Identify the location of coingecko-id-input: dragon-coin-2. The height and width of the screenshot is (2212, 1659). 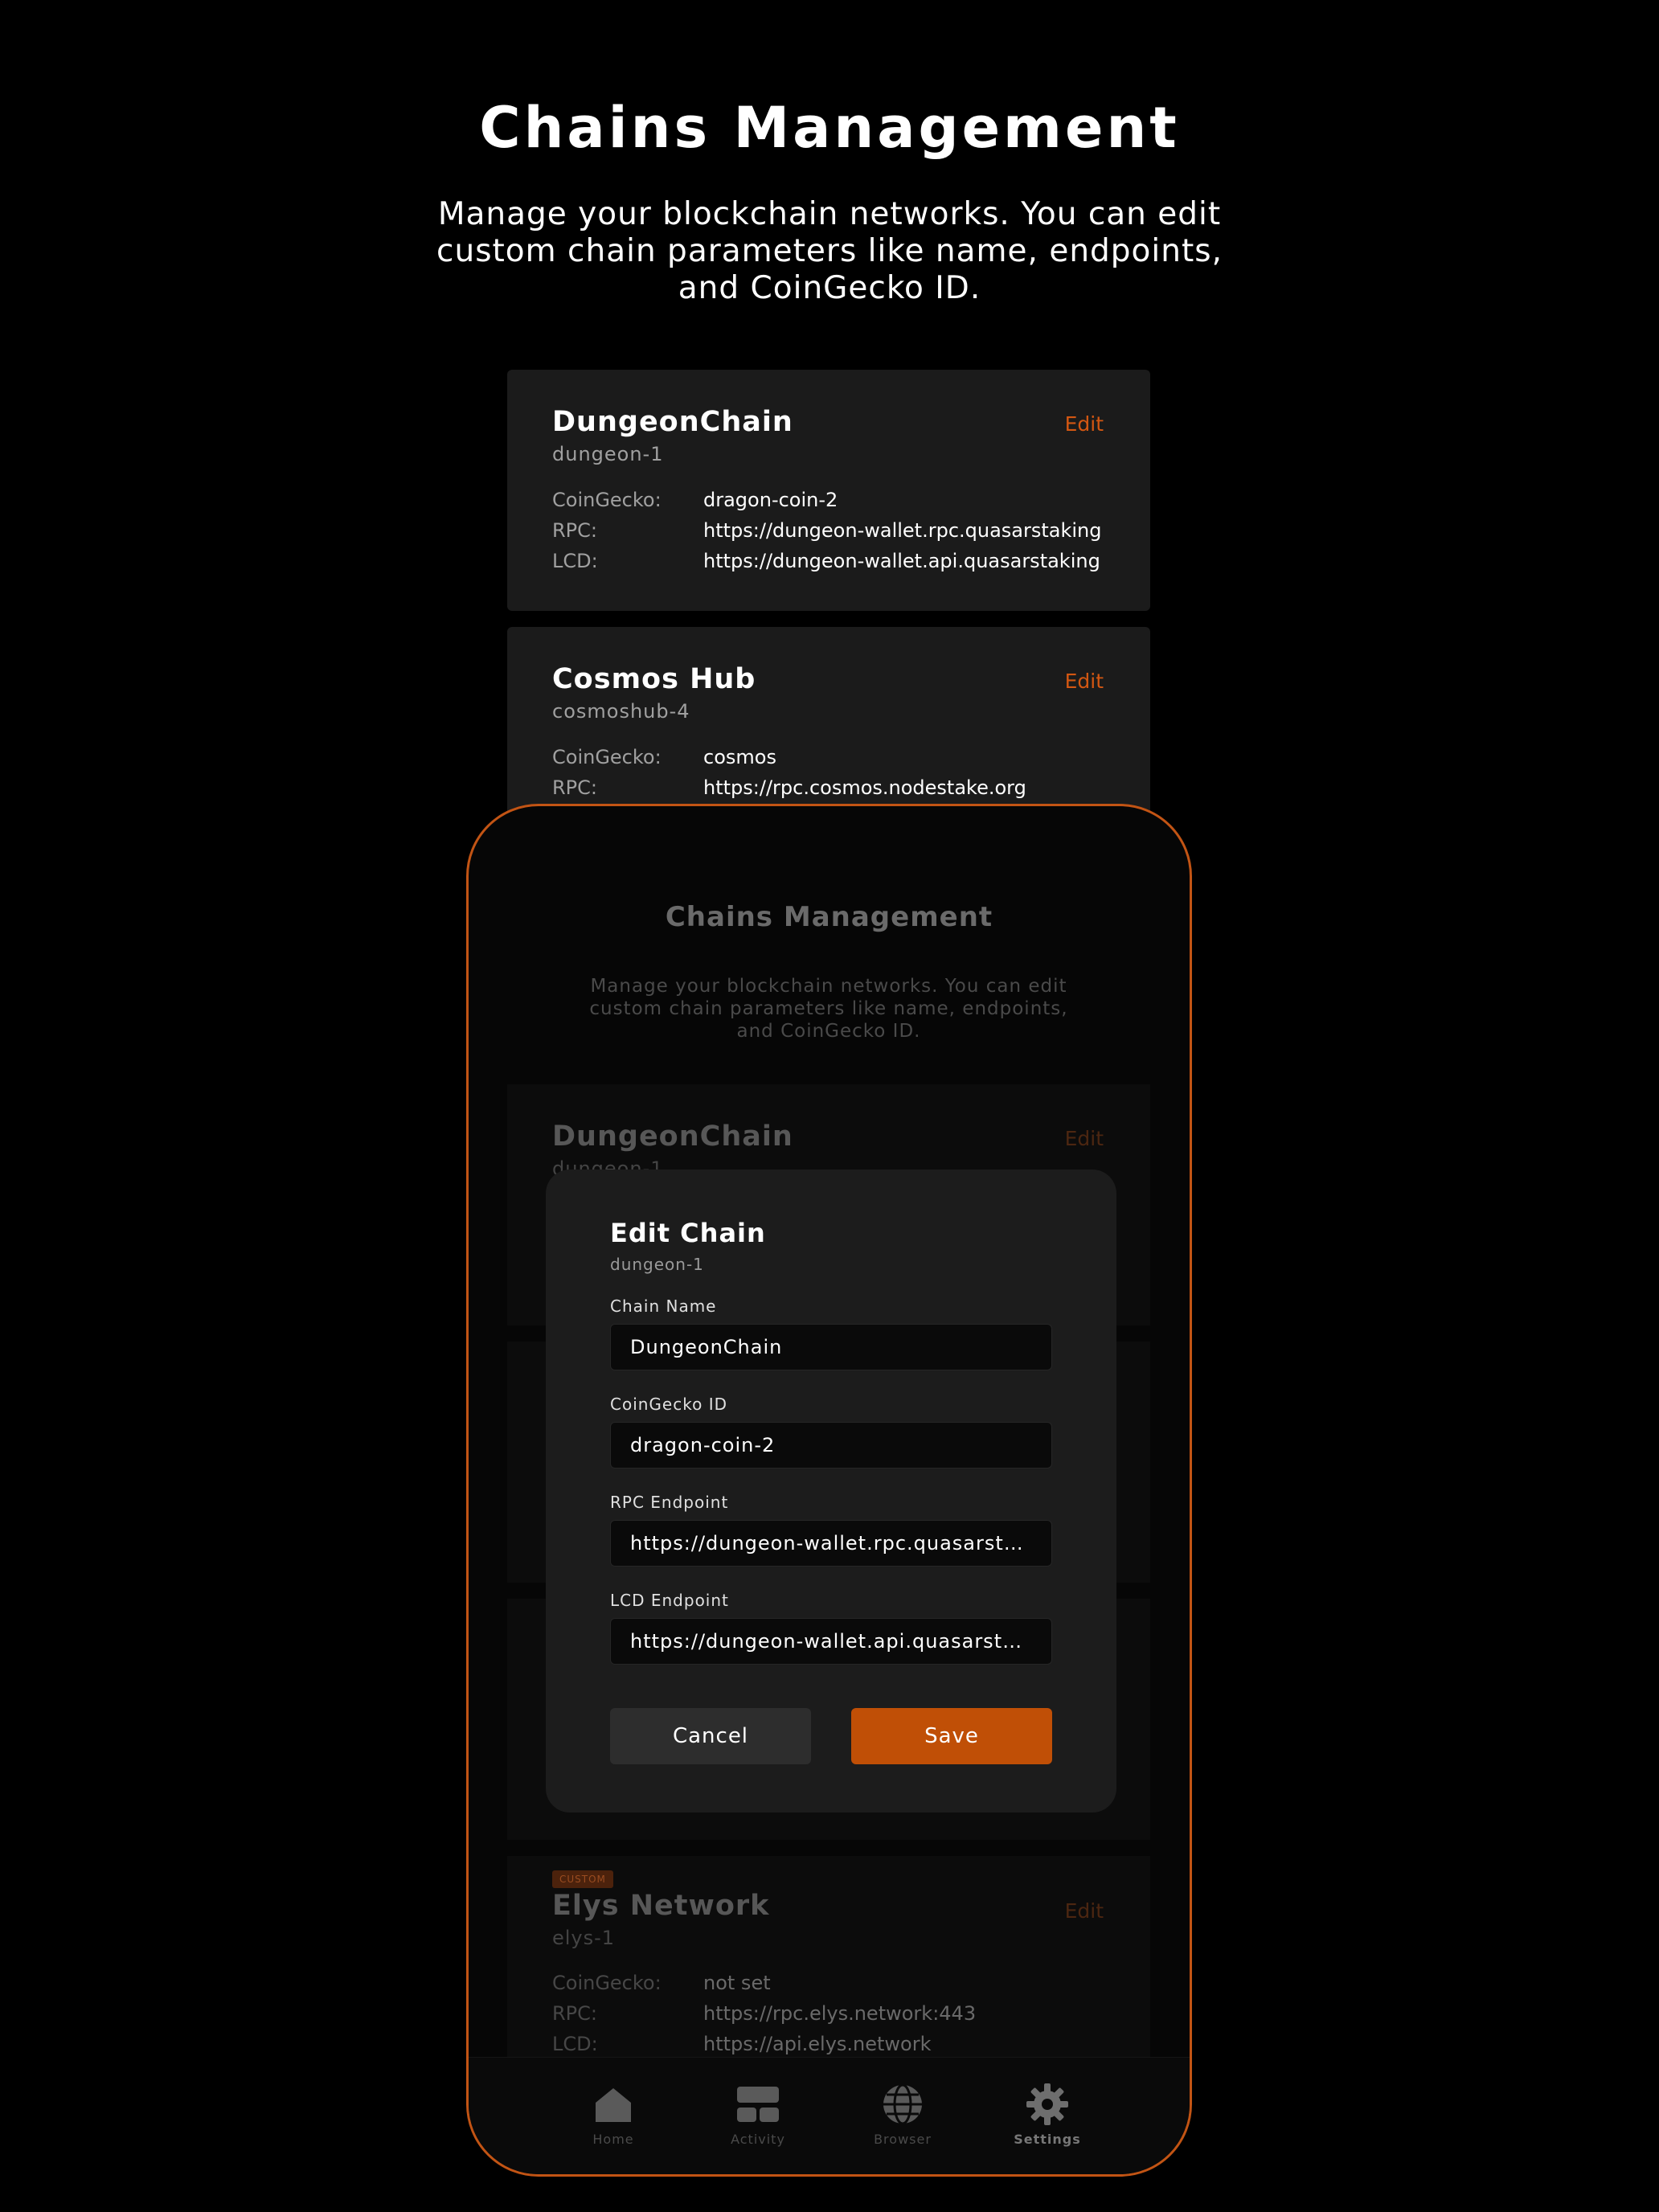
(831, 1445).